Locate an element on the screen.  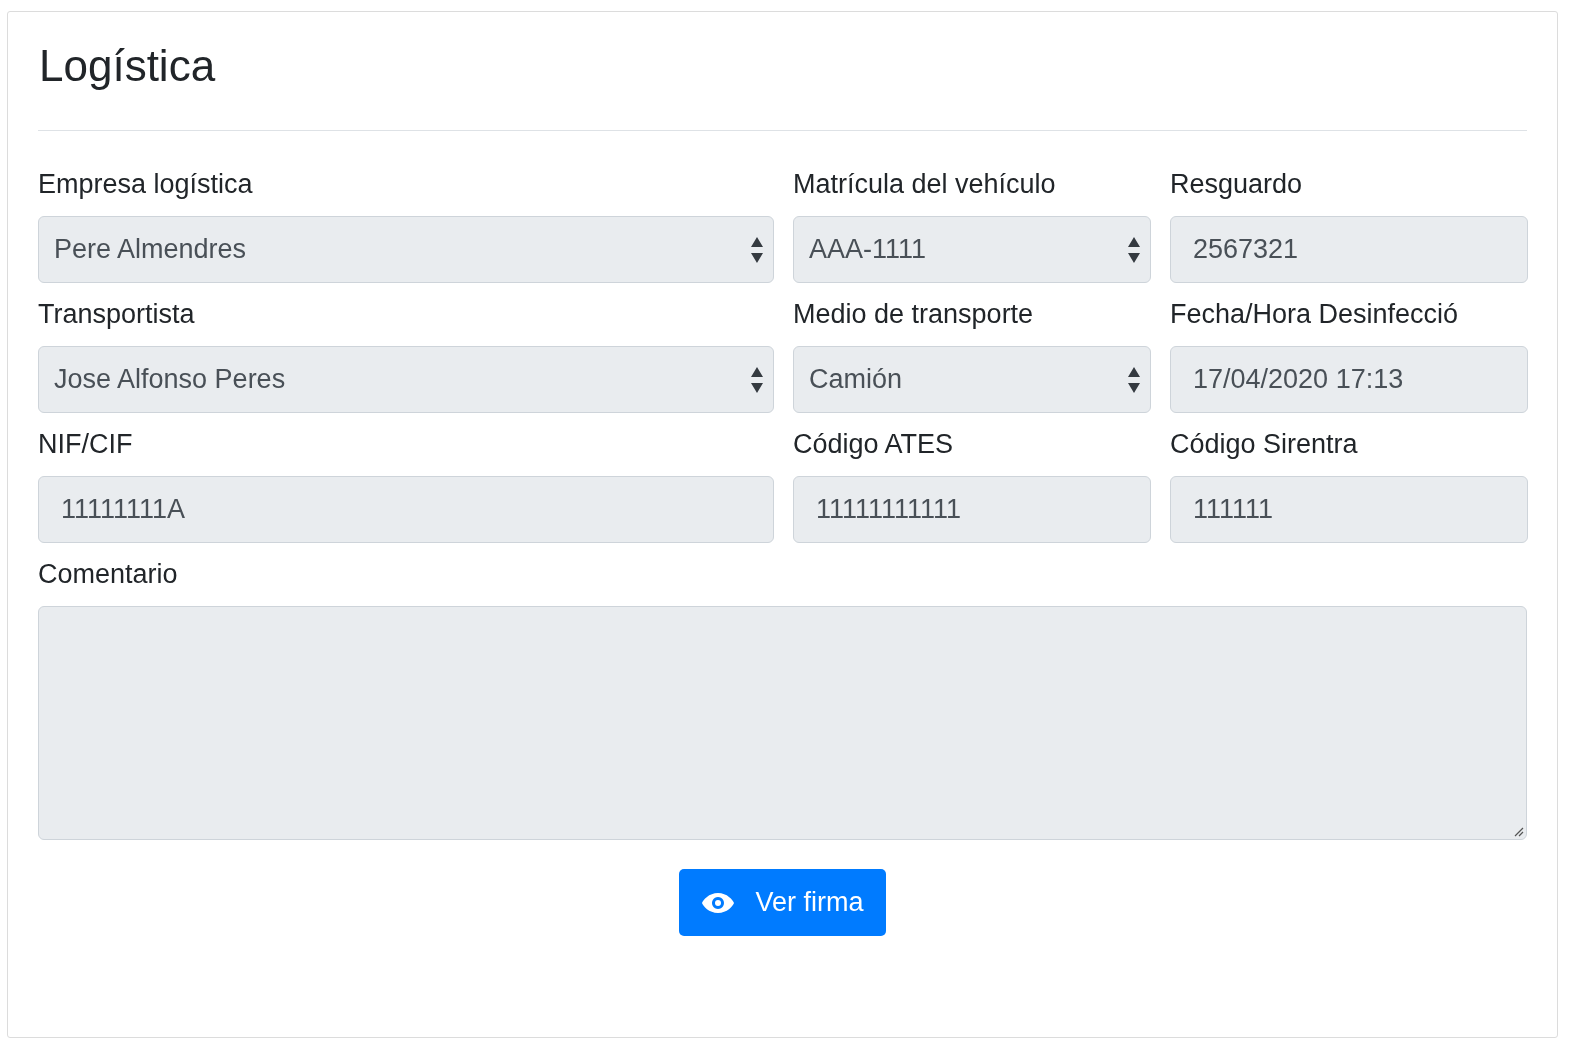
field-label: Comentario is located at coordinates (108, 574).